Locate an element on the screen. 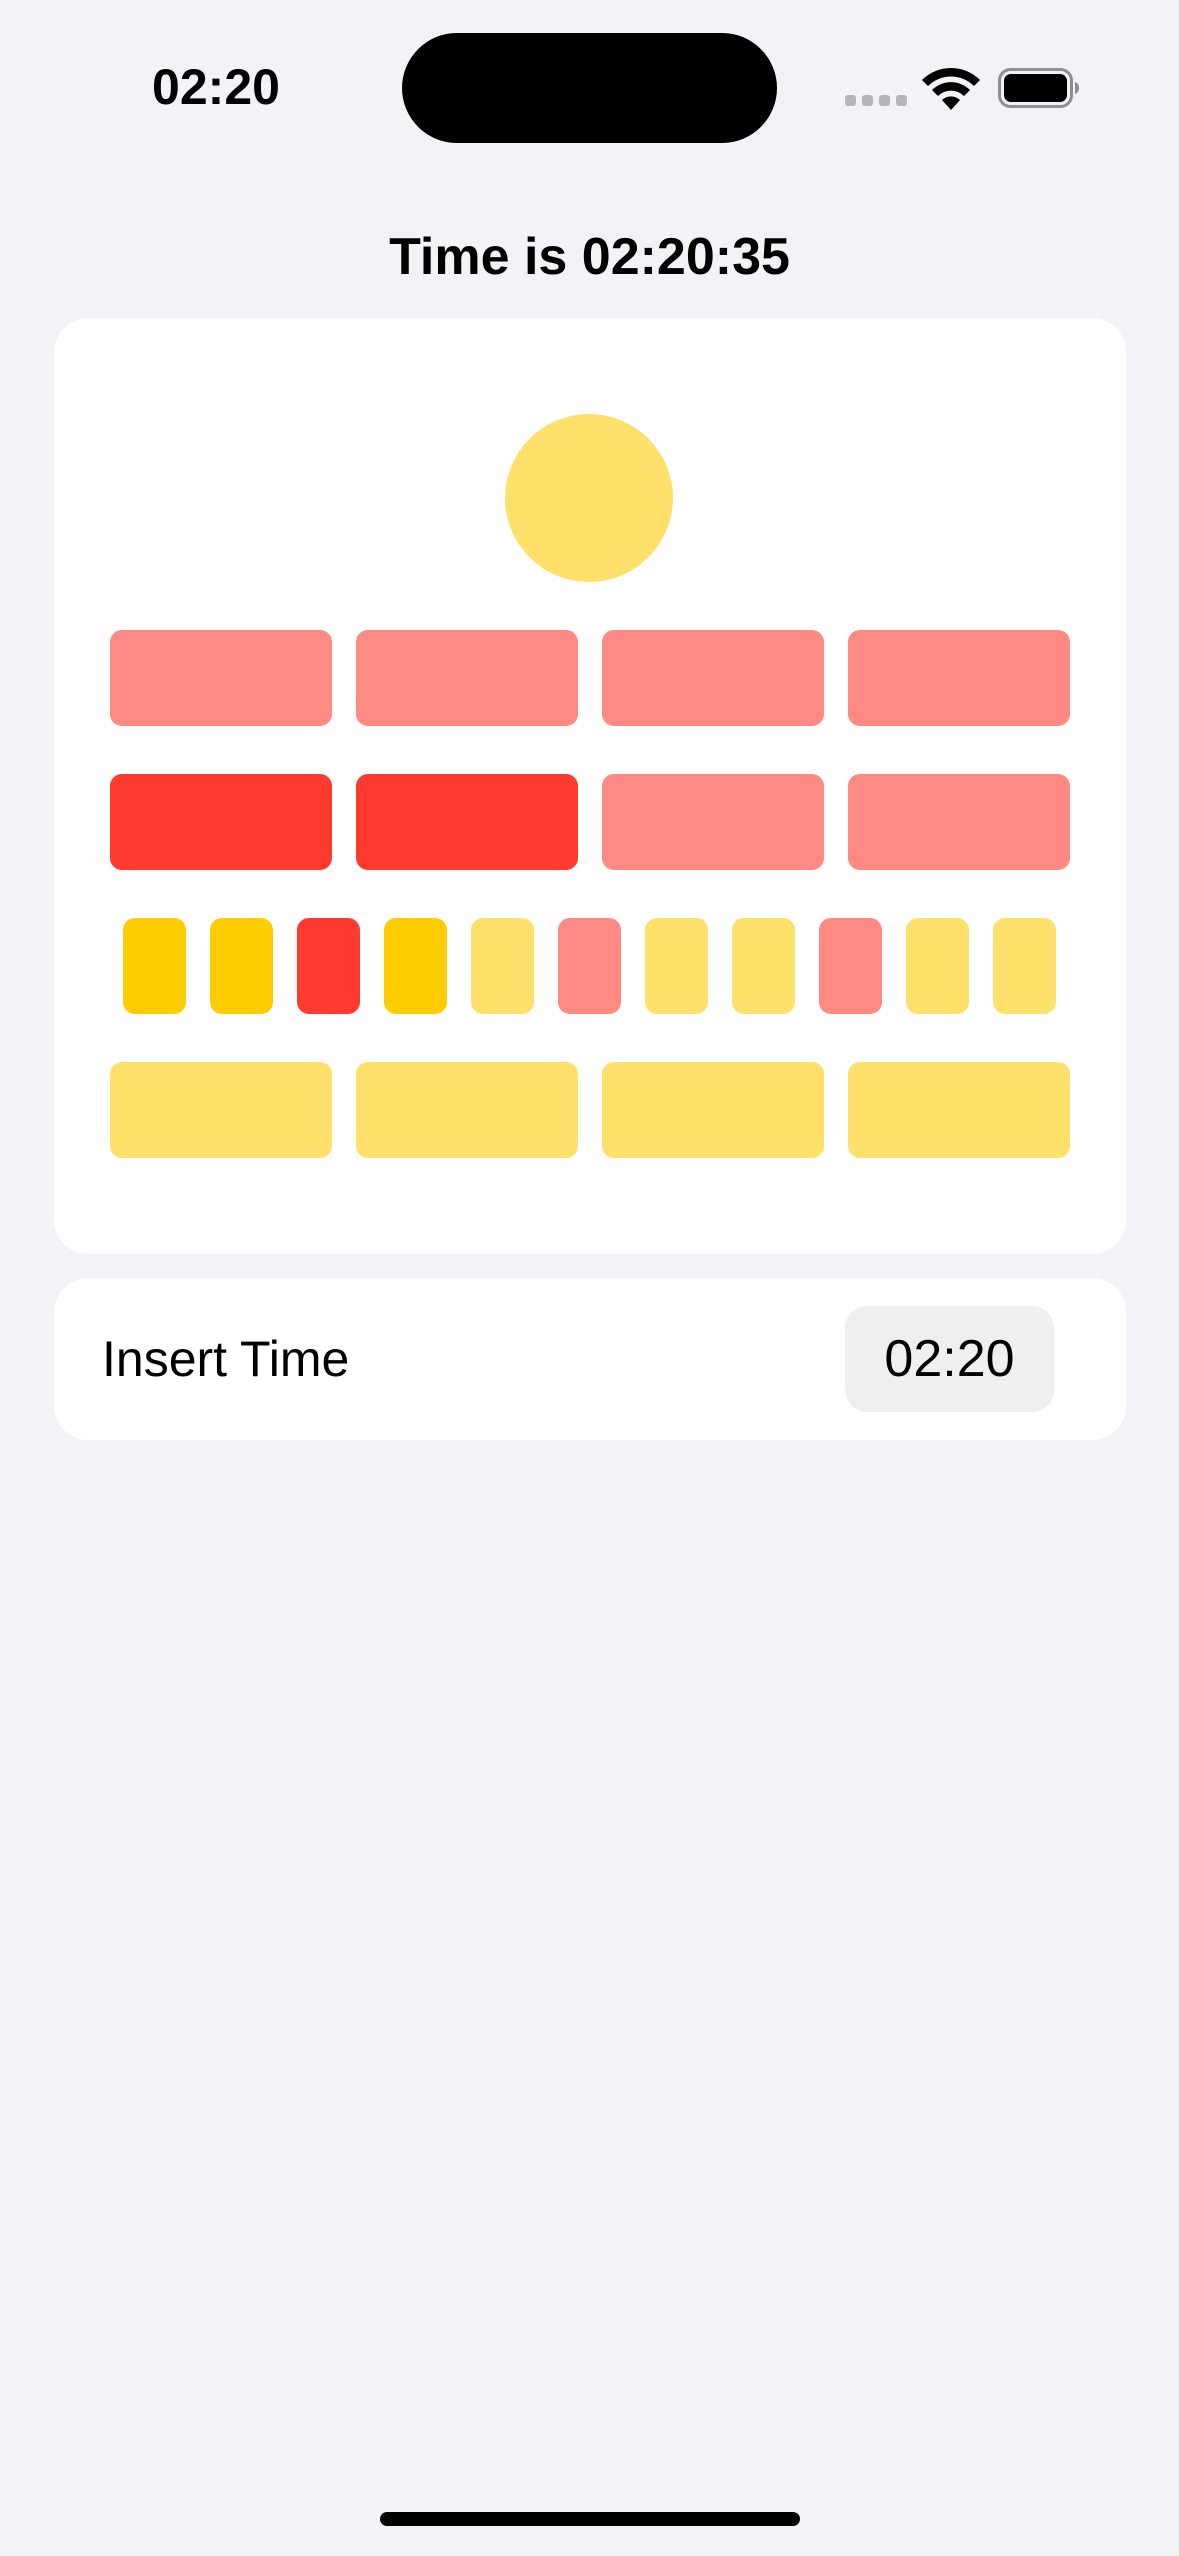 This screenshot has height=2556, width=1179. battery-icon is located at coordinates (1038, 88).